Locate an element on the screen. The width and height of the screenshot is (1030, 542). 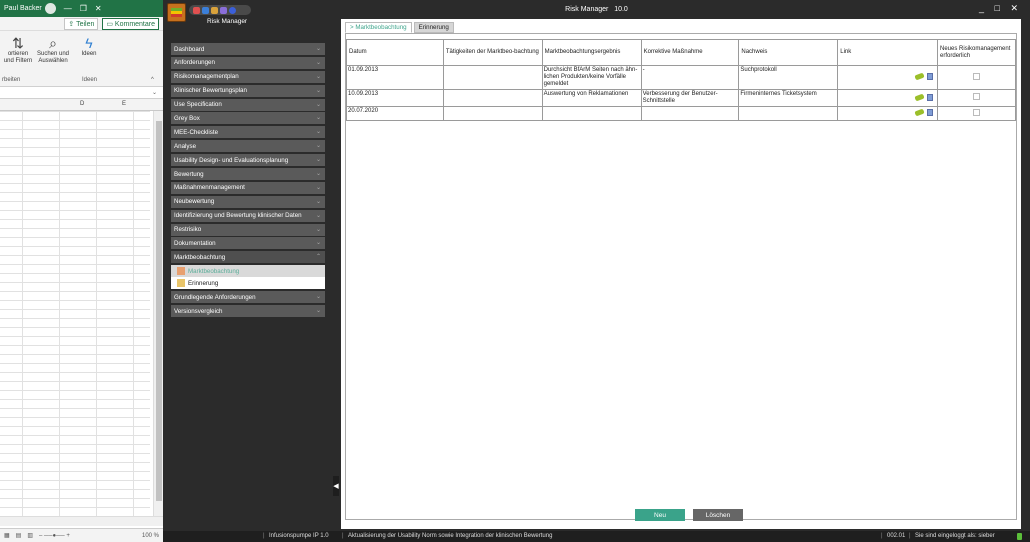
cell-massnahme is located at coordinates (690, 113).